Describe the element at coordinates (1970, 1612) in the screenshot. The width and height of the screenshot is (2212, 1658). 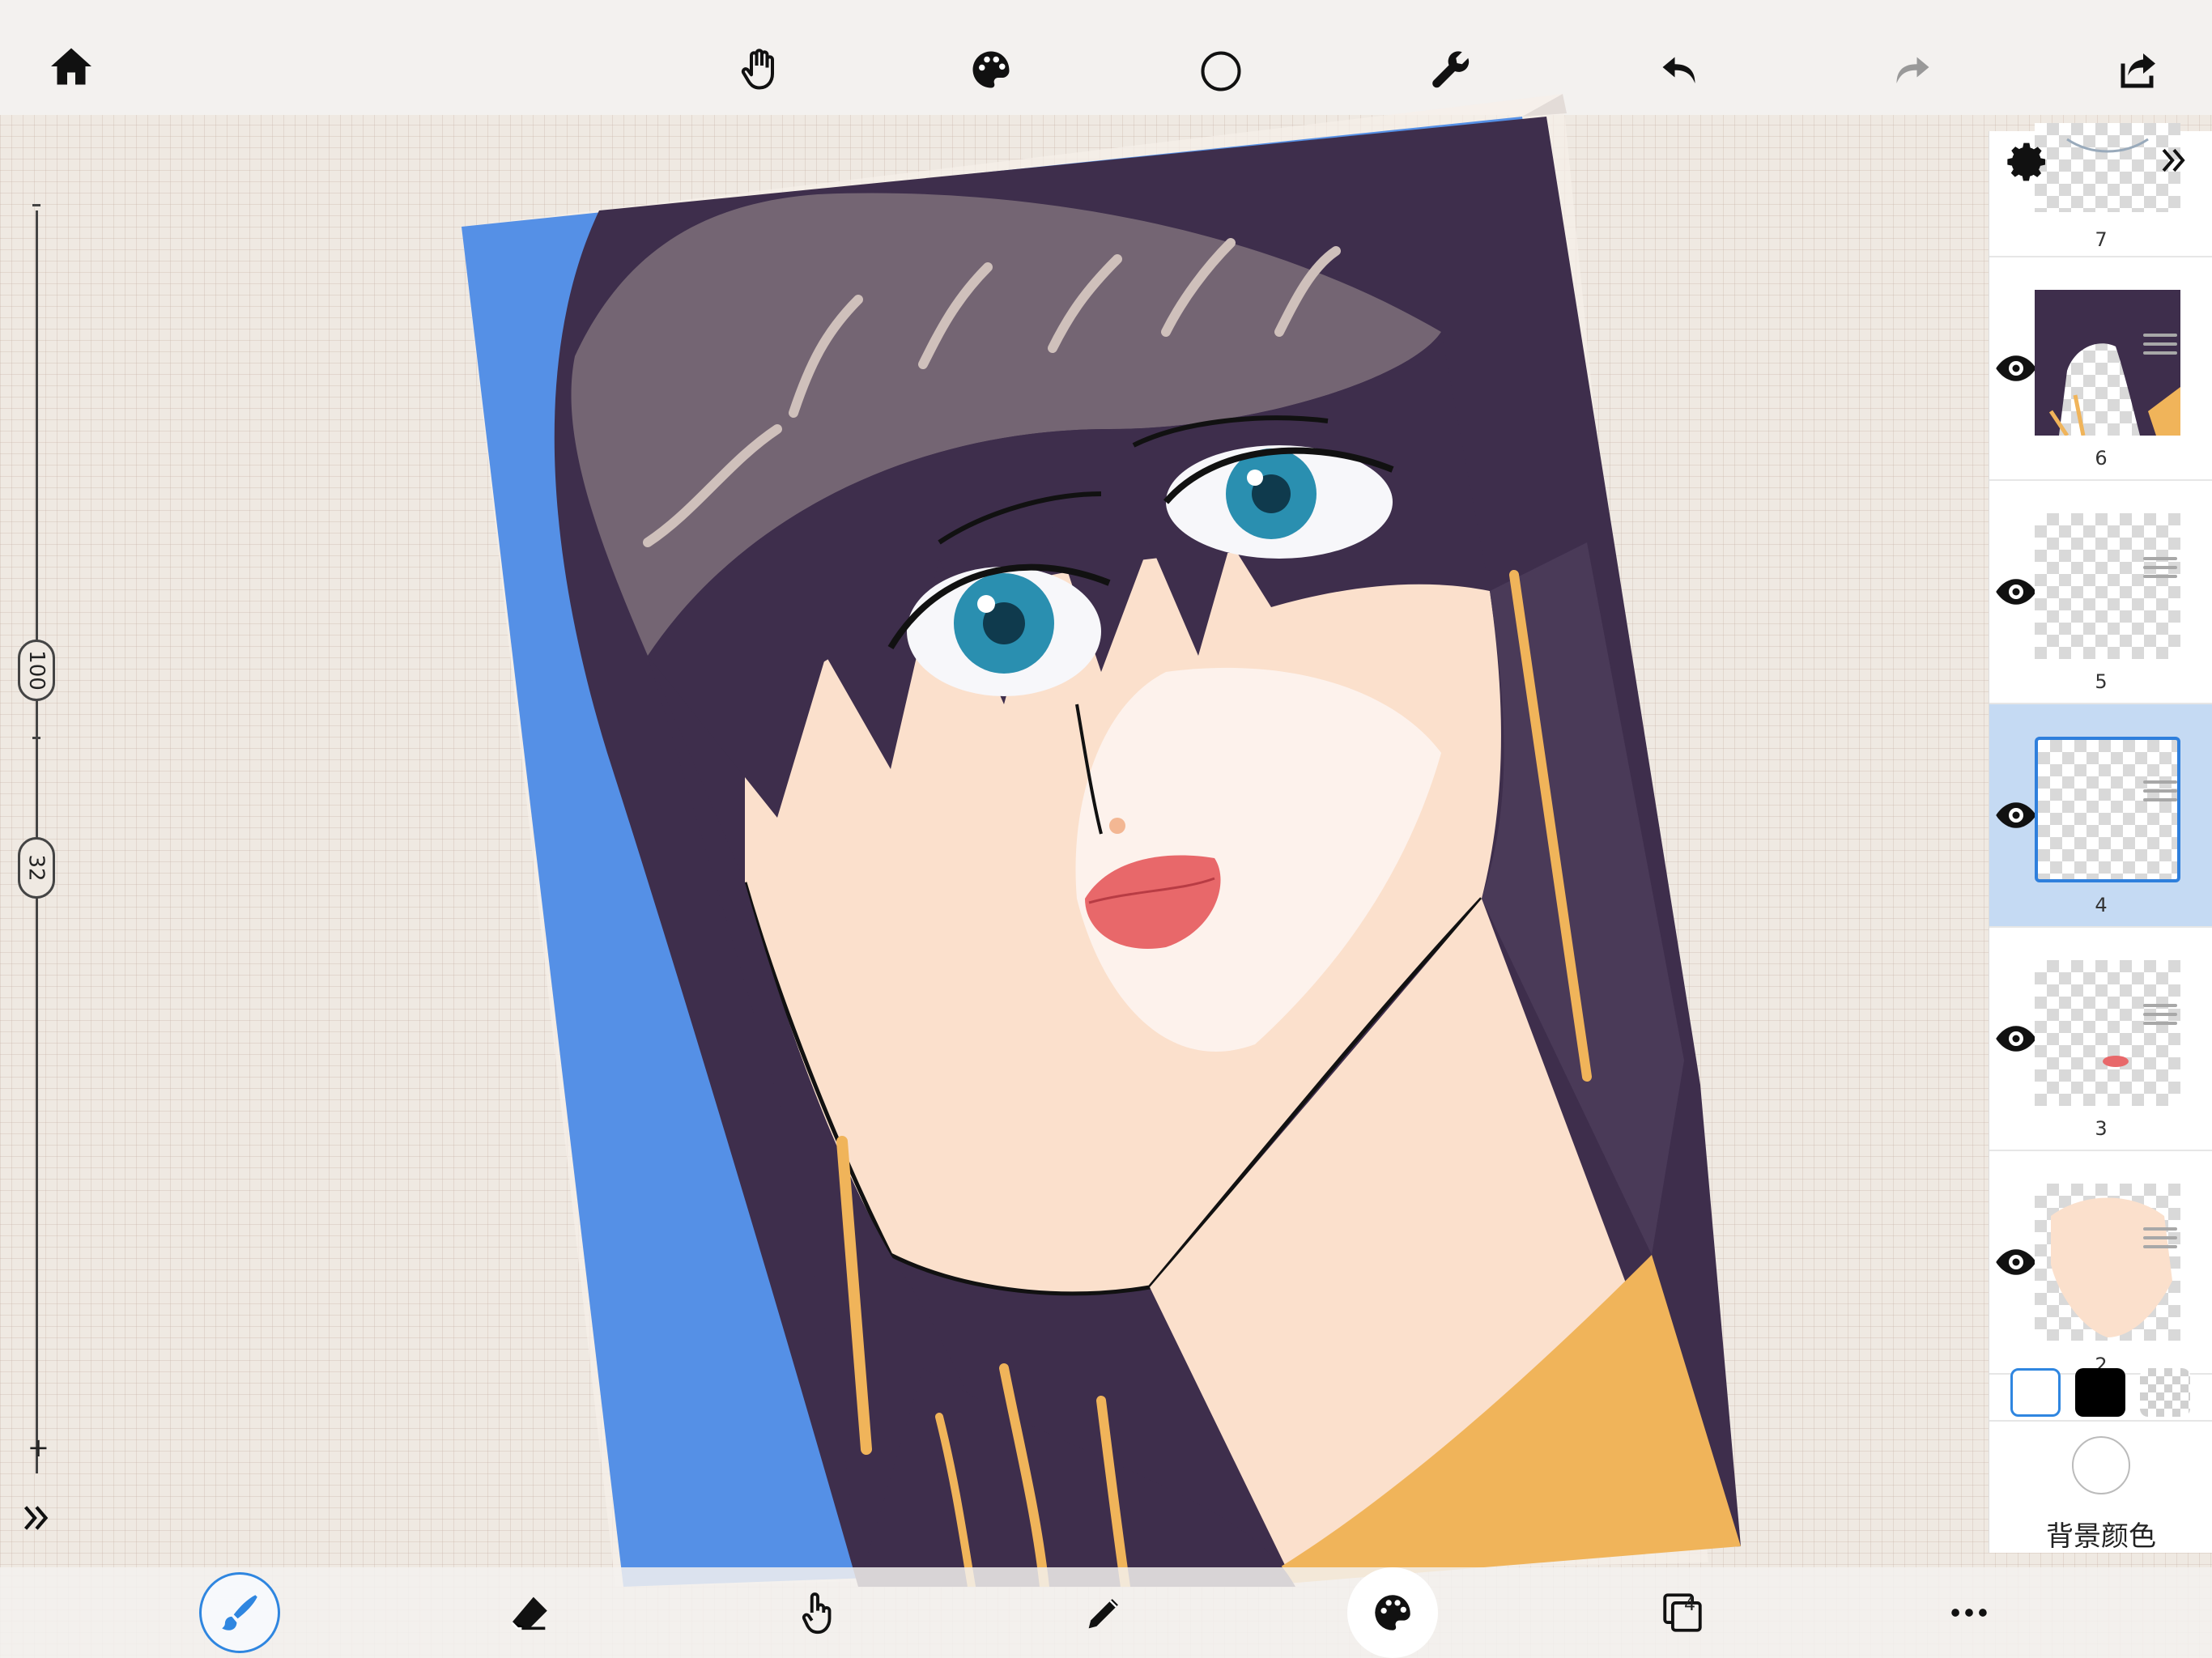
I see `more-options-icon` at that location.